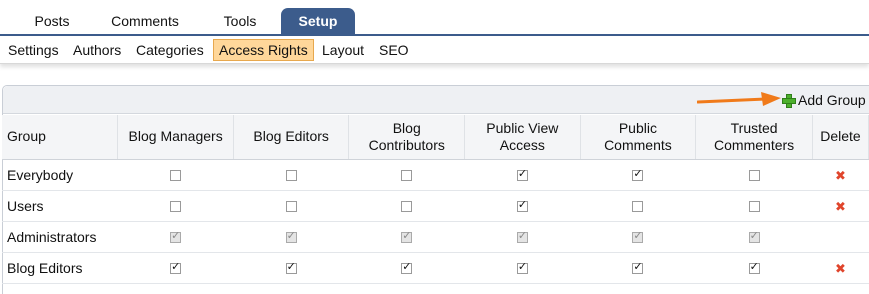 This screenshot has height=294, width=869. I want to click on column-header-blog-editors: Blog Editors, so click(291, 137).